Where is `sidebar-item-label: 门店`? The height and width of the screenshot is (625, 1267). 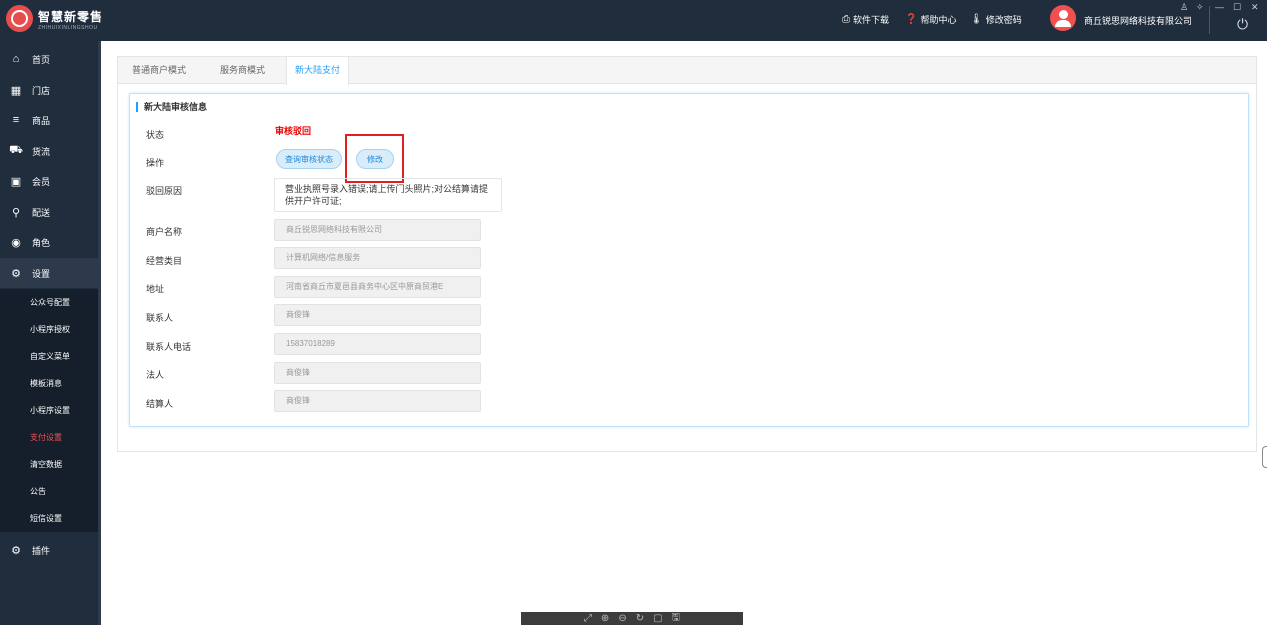 sidebar-item-label: 门店 is located at coordinates (41, 90).